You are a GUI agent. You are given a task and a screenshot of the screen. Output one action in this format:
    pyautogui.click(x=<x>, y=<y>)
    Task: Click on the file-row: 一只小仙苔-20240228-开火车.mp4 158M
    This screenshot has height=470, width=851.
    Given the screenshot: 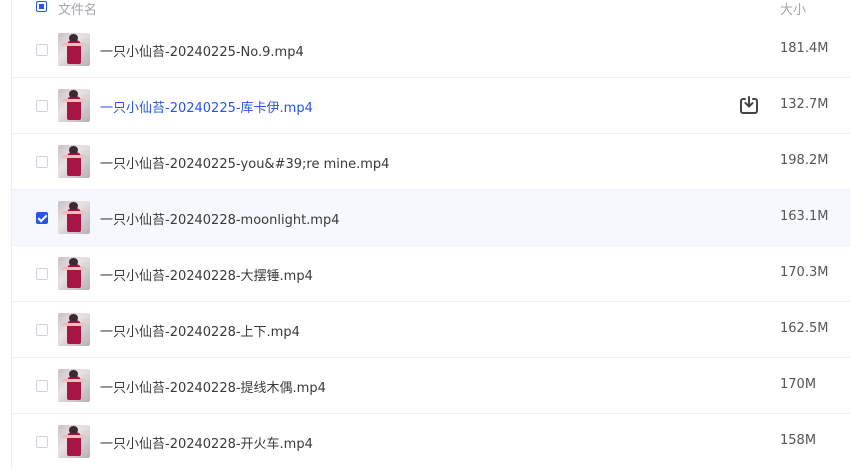 What is the action you would take?
    pyautogui.click(x=431, y=442)
    